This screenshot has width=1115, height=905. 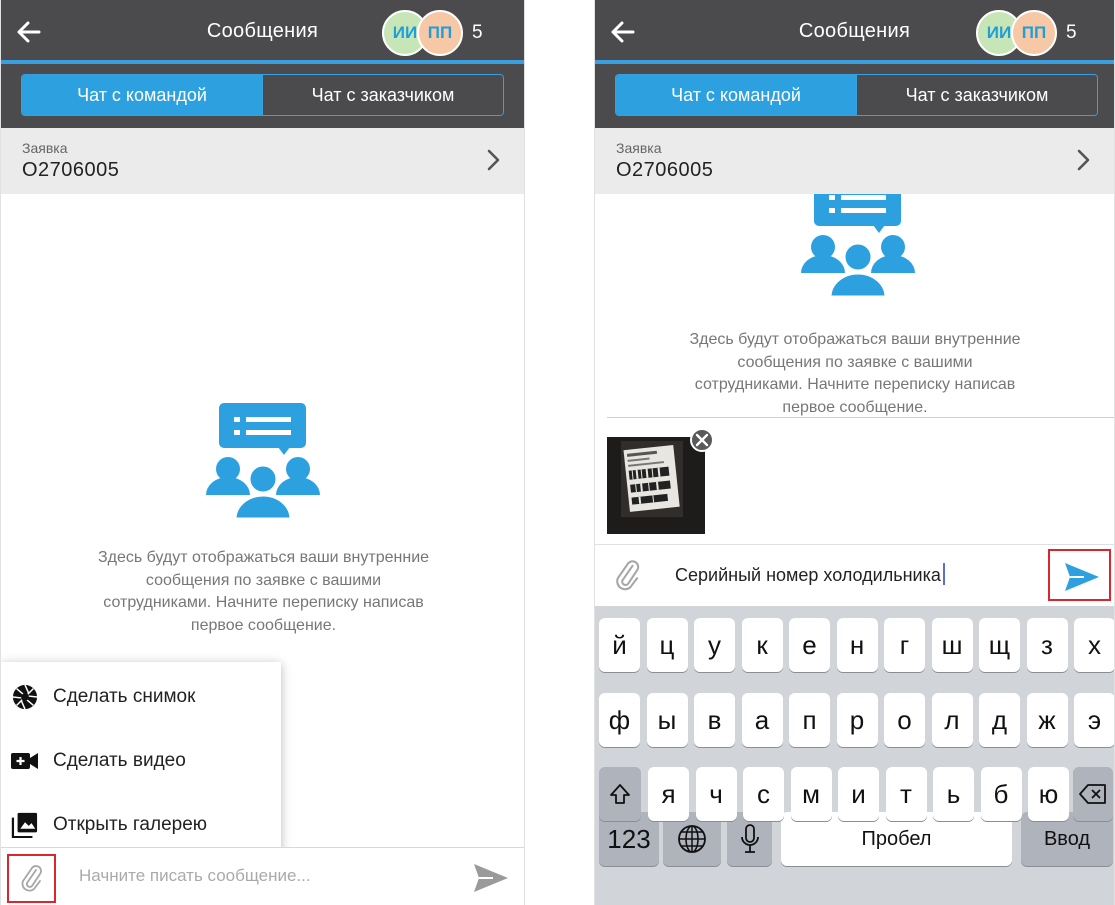 I want to click on key-г: г, so click(x=904, y=645).